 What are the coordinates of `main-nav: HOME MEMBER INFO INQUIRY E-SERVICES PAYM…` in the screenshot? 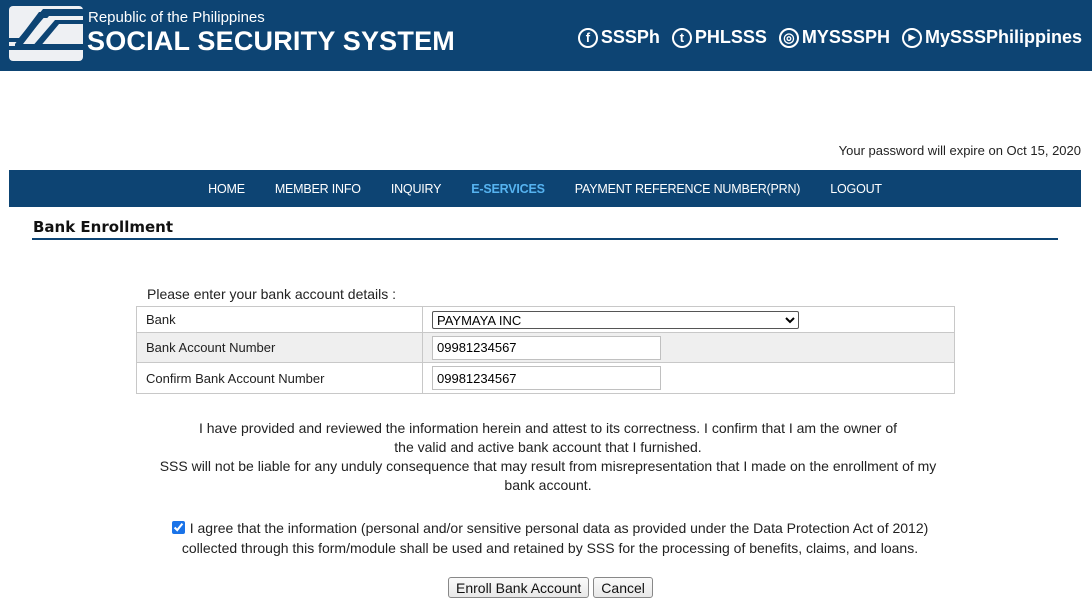 It's located at (545, 188).